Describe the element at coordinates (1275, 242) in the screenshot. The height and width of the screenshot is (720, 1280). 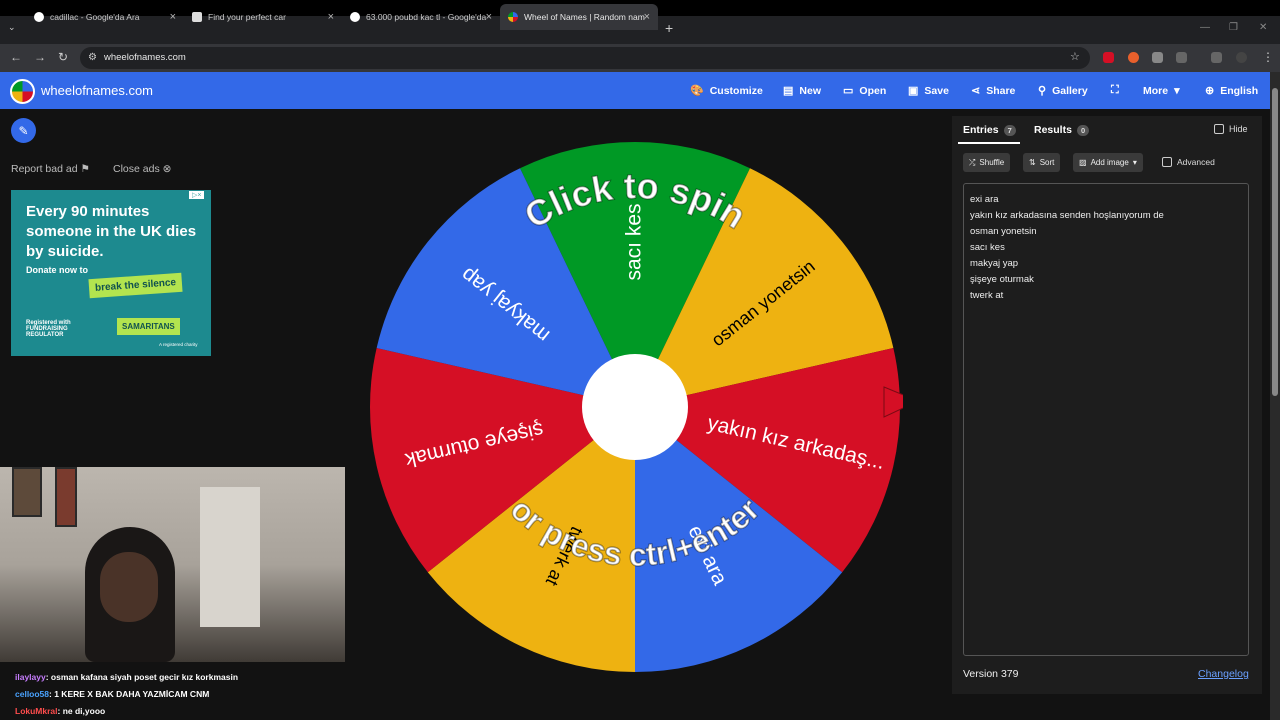
I see `scrollbar-thumb` at that location.